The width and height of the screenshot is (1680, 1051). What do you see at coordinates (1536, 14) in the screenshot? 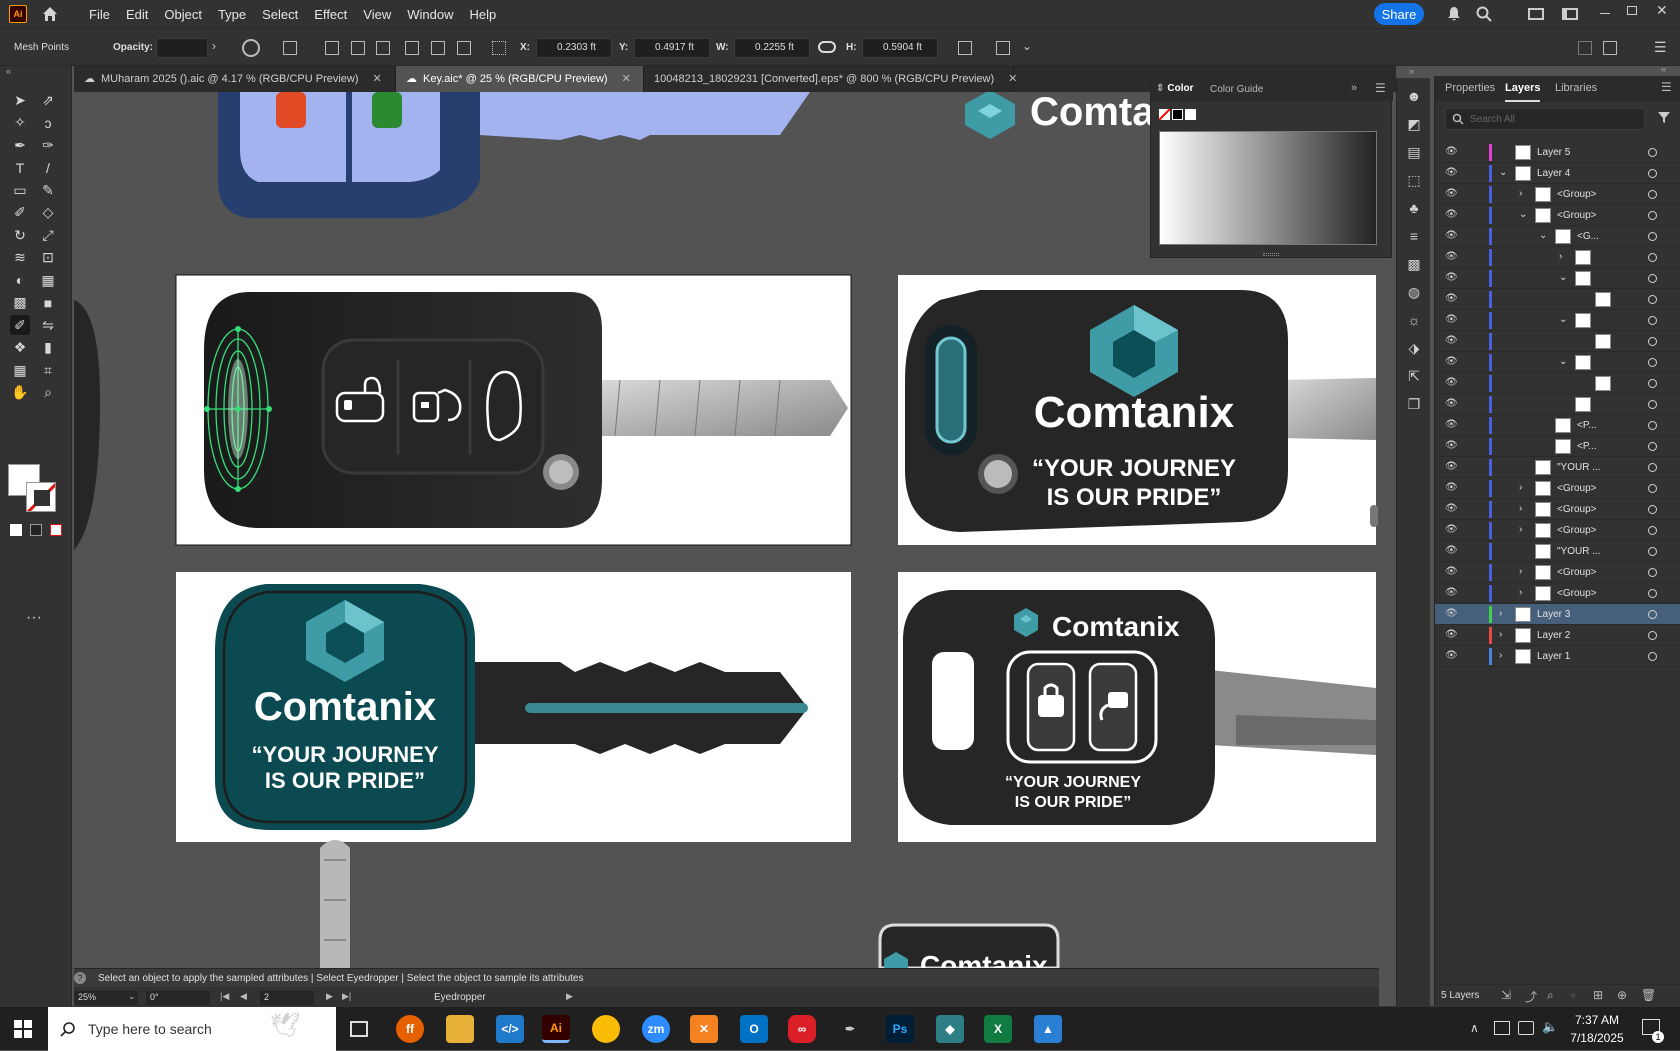
I see `arrange-documents-icon` at bounding box center [1536, 14].